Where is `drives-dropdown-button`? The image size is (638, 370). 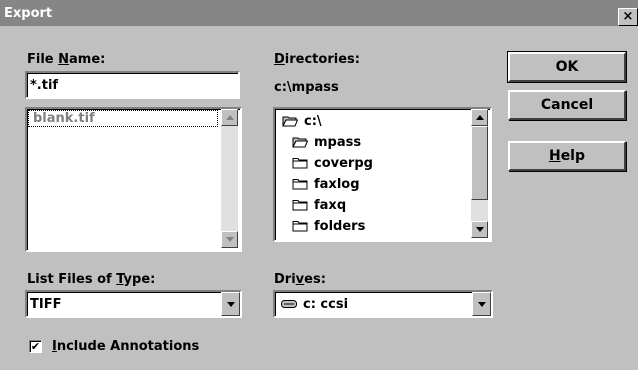
drives-dropdown-button is located at coordinates (481, 304).